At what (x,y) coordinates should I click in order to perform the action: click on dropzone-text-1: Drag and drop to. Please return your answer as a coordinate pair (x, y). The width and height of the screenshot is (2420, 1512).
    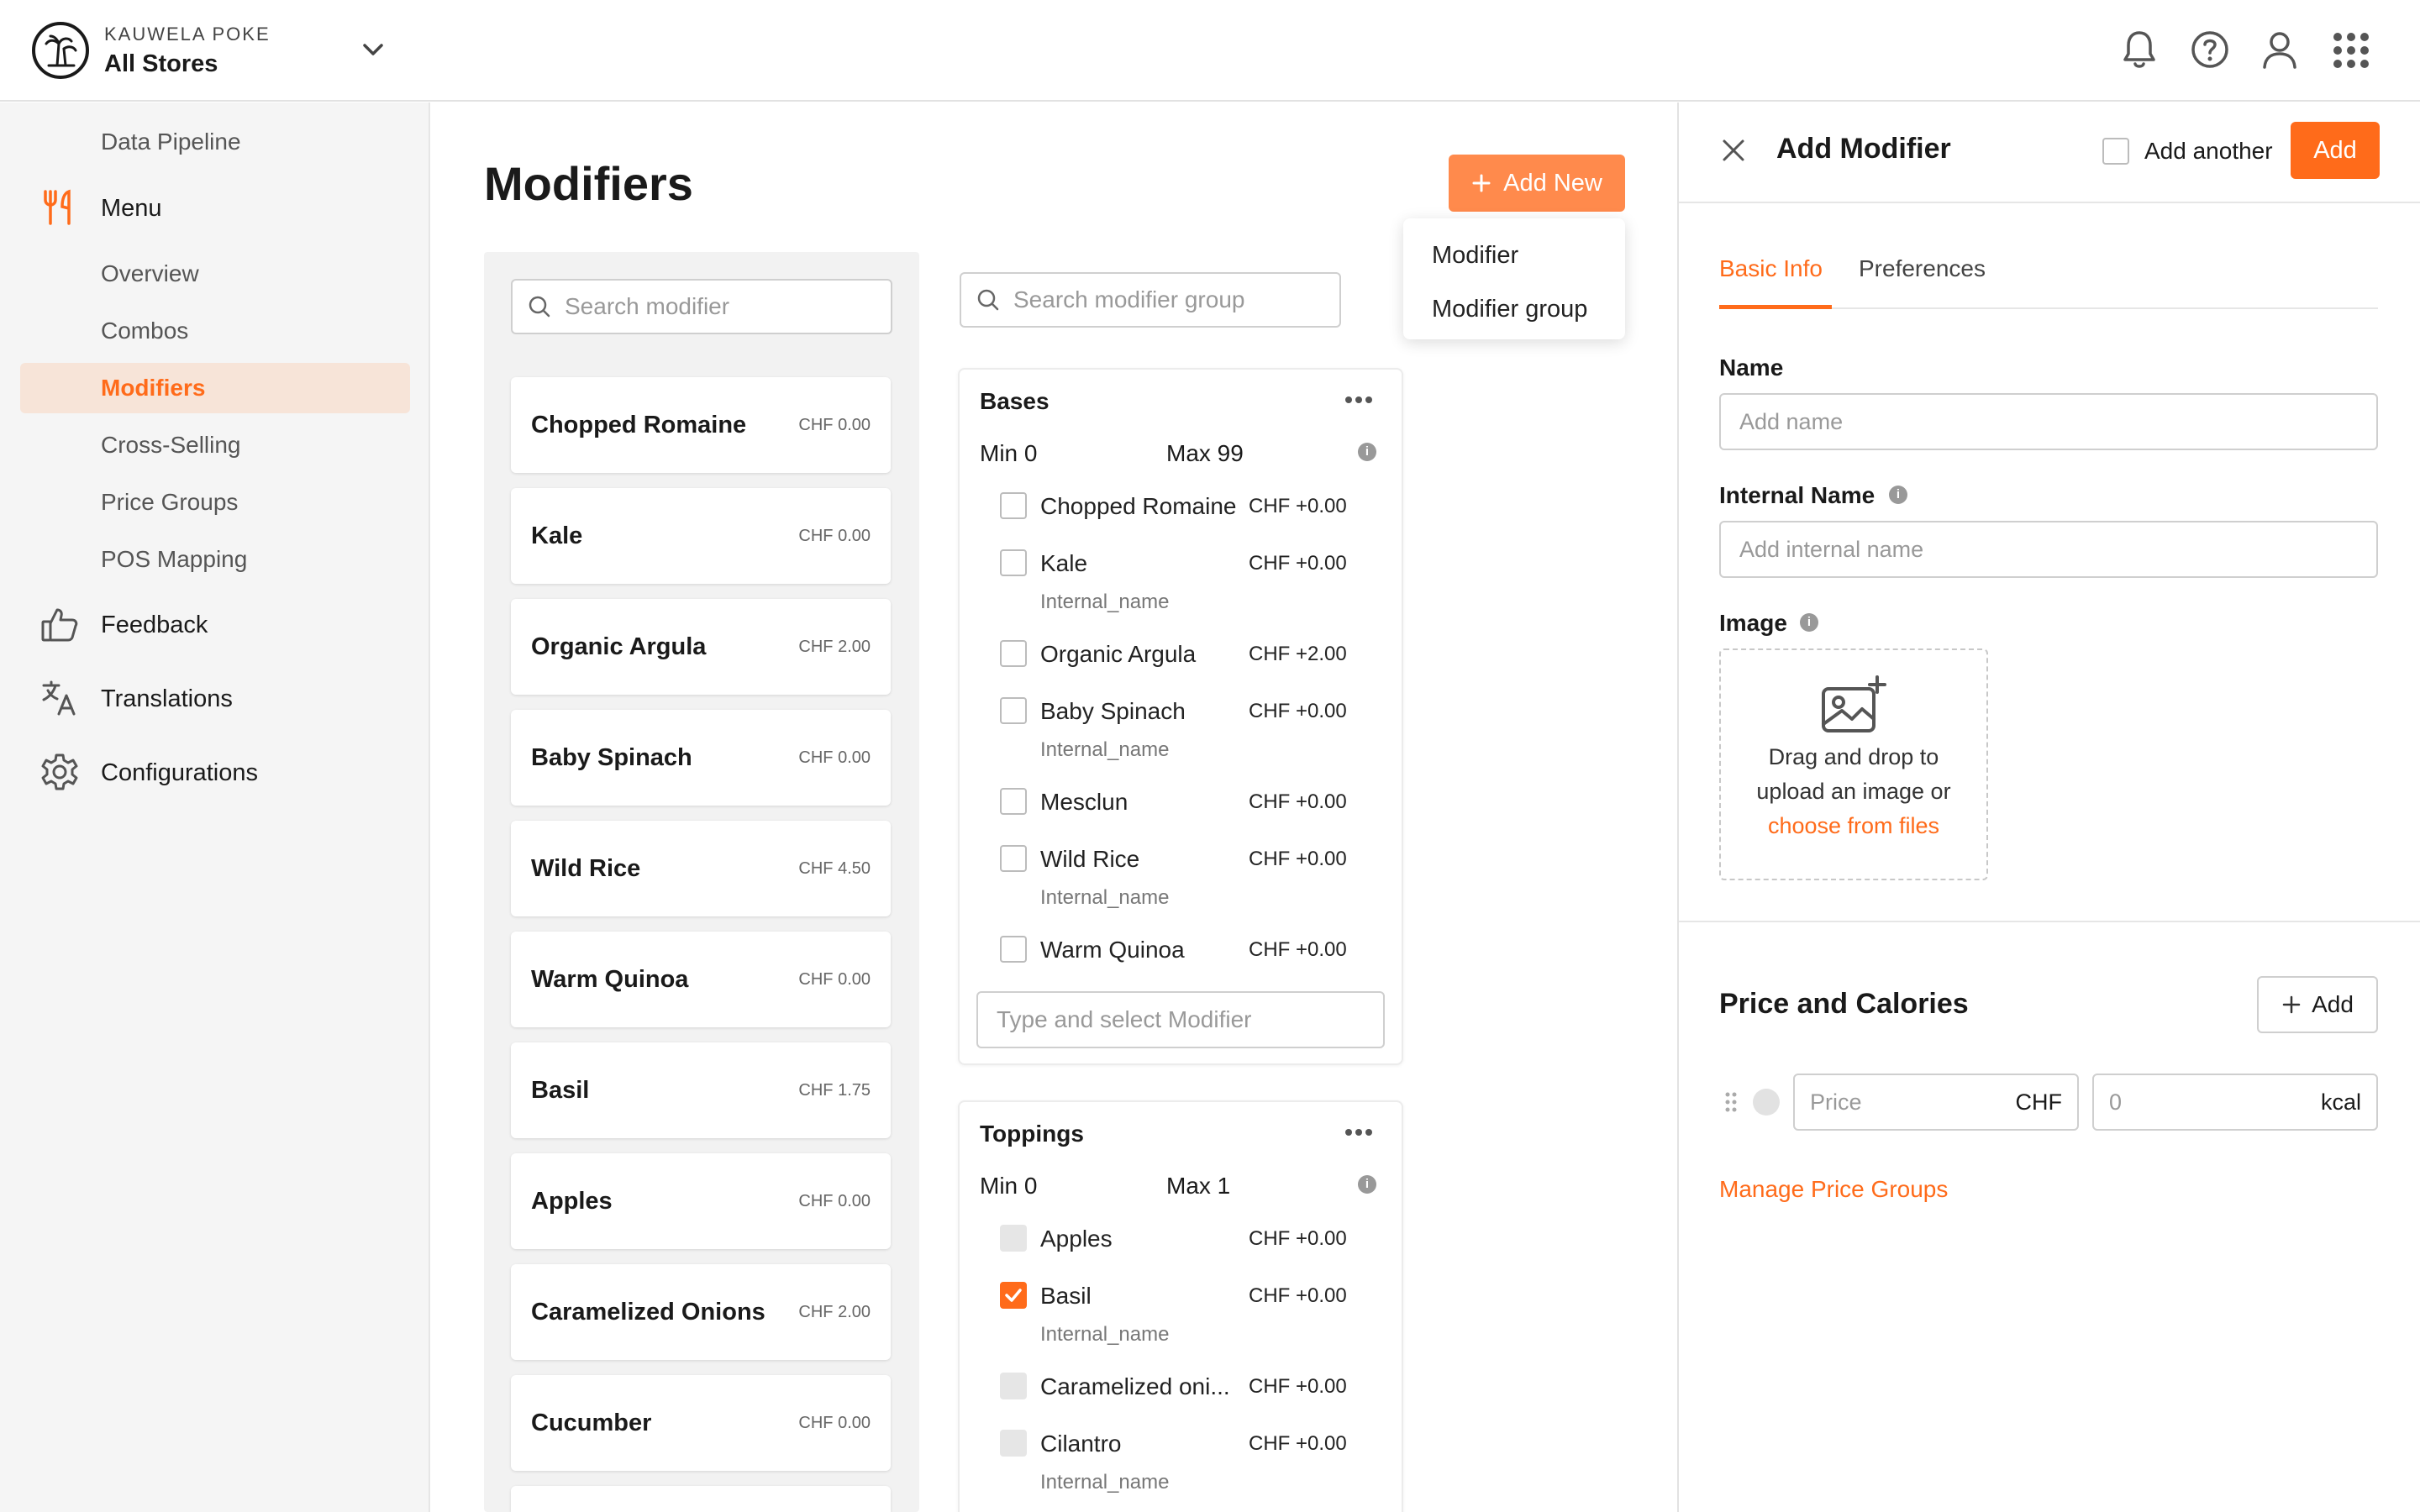
    Looking at the image, I should click on (1854, 756).